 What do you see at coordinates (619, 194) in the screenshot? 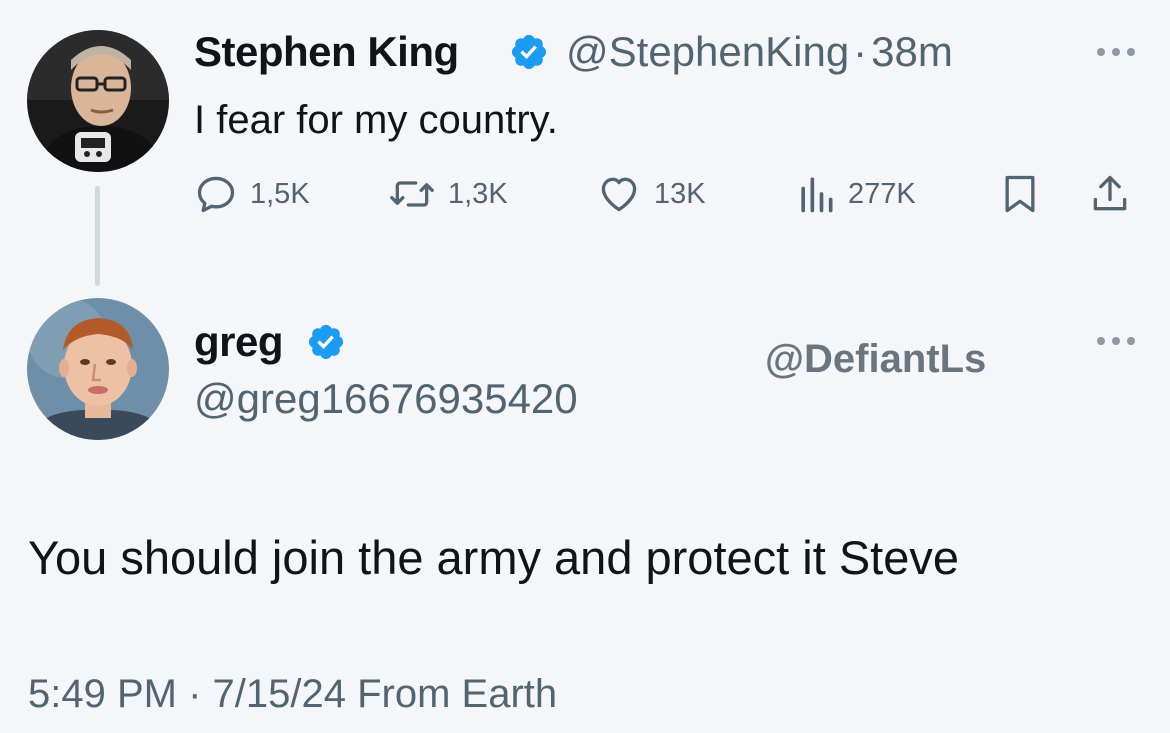
I see `like-icon` at bounding box center [619, 194].